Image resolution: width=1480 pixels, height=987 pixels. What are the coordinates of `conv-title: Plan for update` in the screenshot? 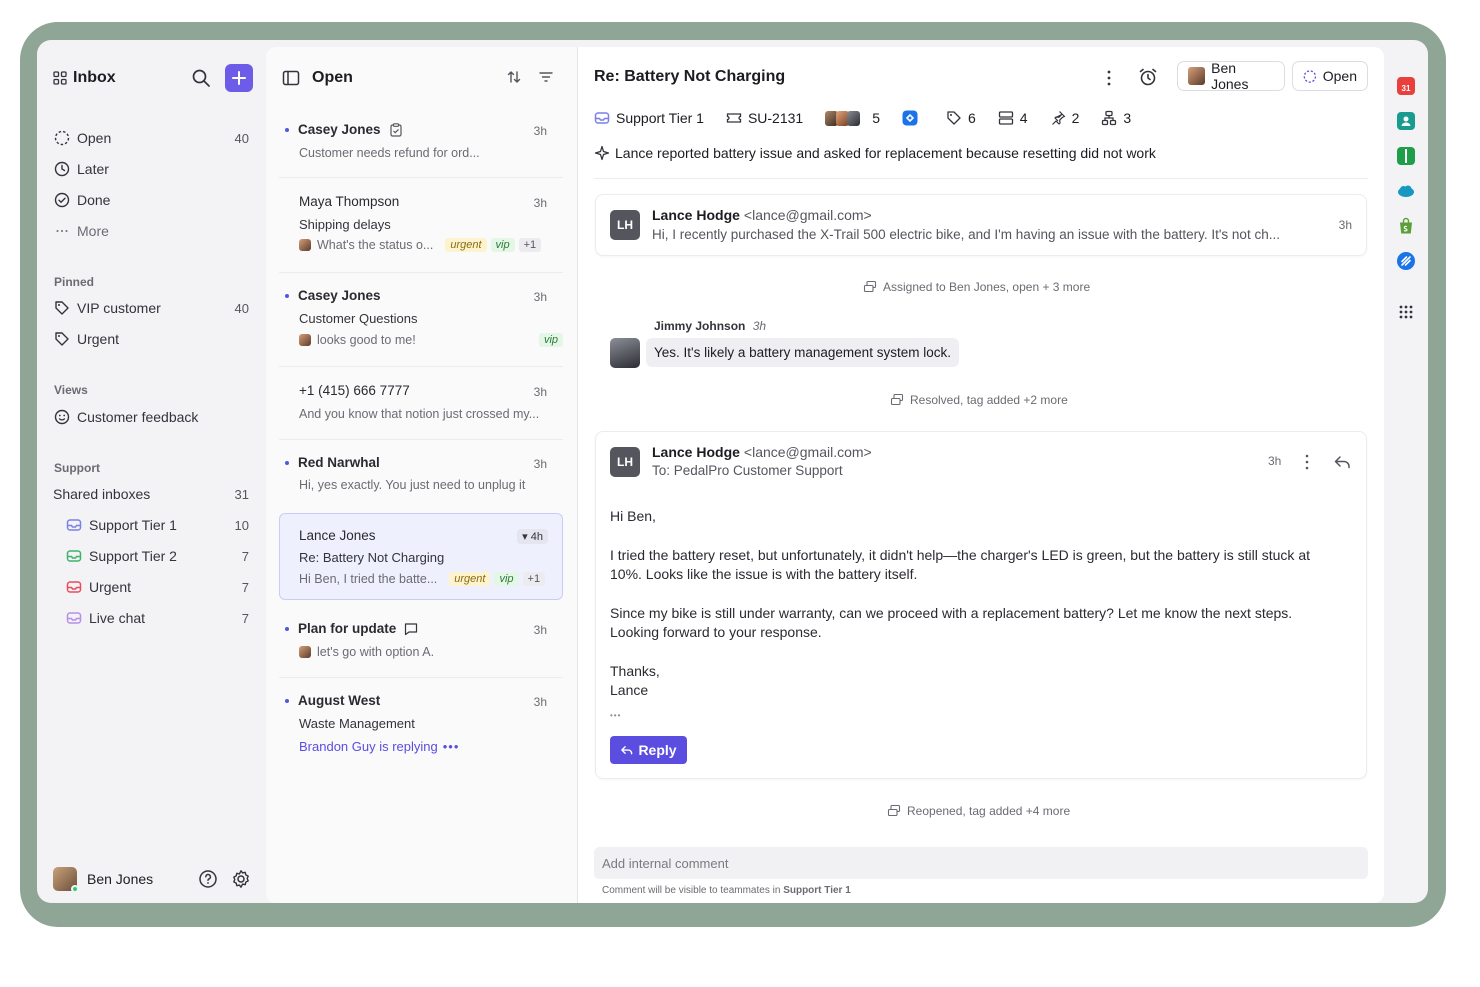 It's located at (351, 628).